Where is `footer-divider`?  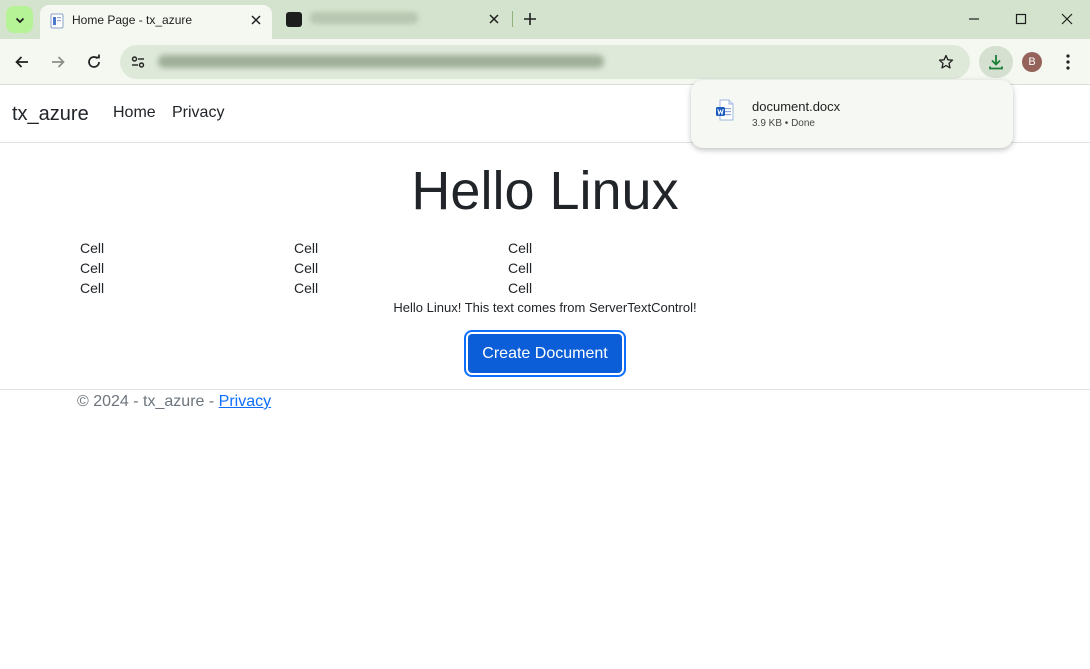
footer-divider is located at coordinates (545, 389).